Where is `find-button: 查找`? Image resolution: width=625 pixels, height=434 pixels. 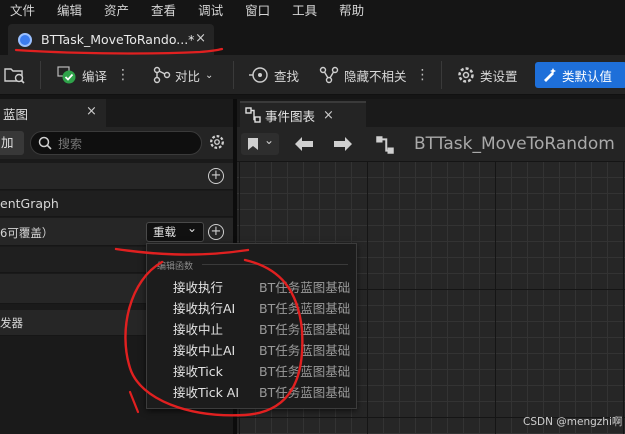
find-button: 查找 is located at coordinates (273, 75).